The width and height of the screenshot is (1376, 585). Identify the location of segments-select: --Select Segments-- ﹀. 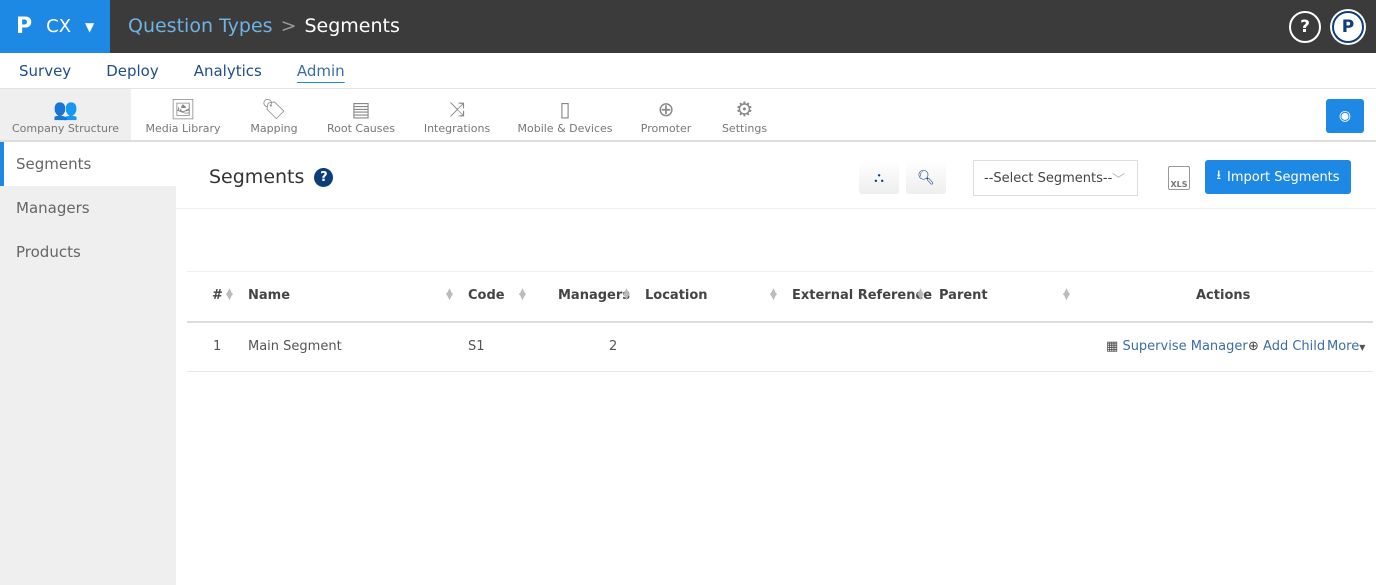
(1055, 178).